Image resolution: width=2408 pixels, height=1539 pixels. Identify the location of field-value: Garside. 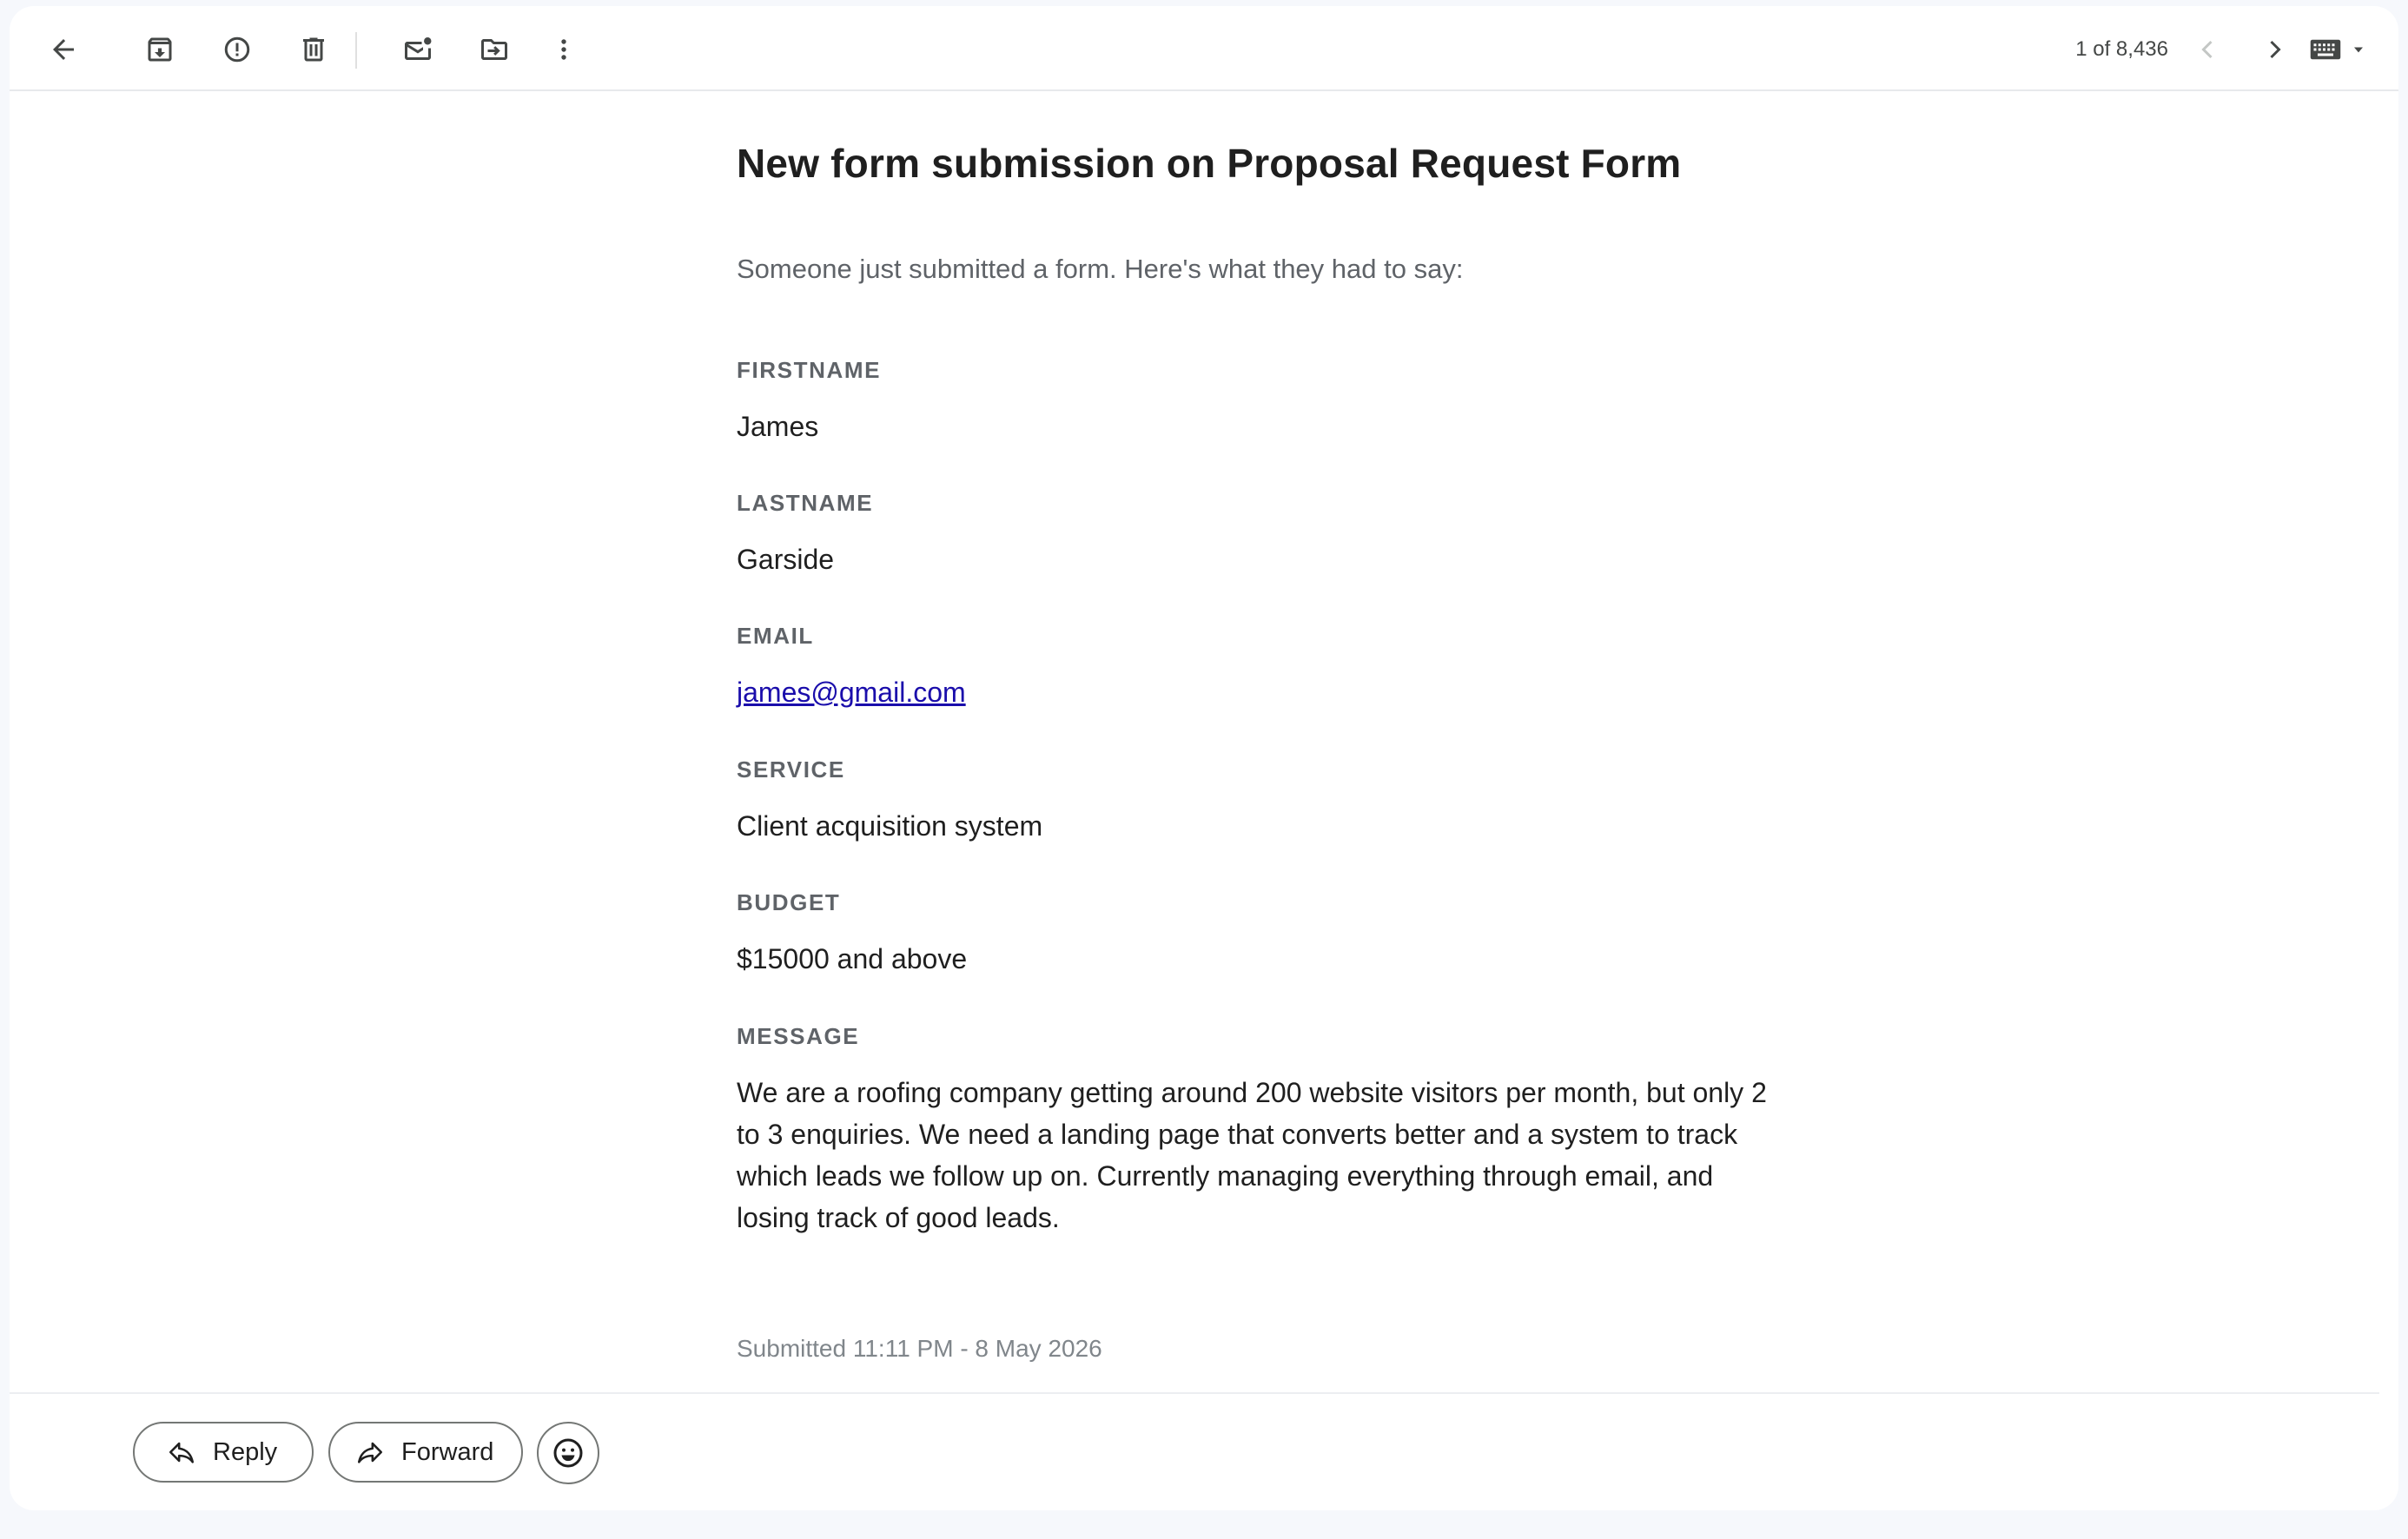
(786, 559).